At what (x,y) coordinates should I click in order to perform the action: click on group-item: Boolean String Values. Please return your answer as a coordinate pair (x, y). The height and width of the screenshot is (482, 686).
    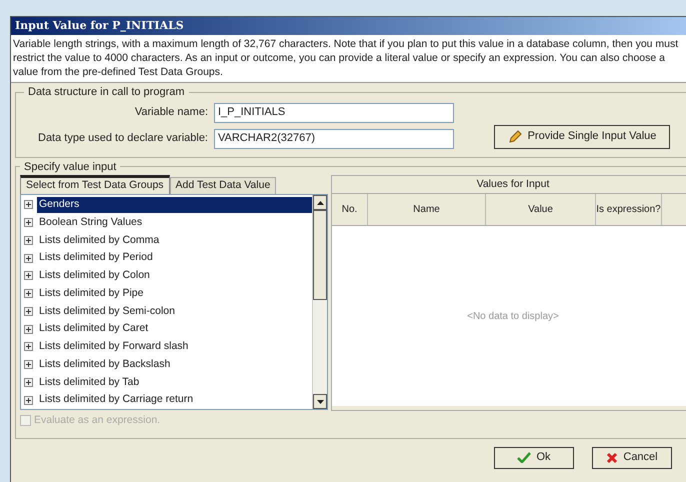
    Looking at the image, I should click on (174, 222).